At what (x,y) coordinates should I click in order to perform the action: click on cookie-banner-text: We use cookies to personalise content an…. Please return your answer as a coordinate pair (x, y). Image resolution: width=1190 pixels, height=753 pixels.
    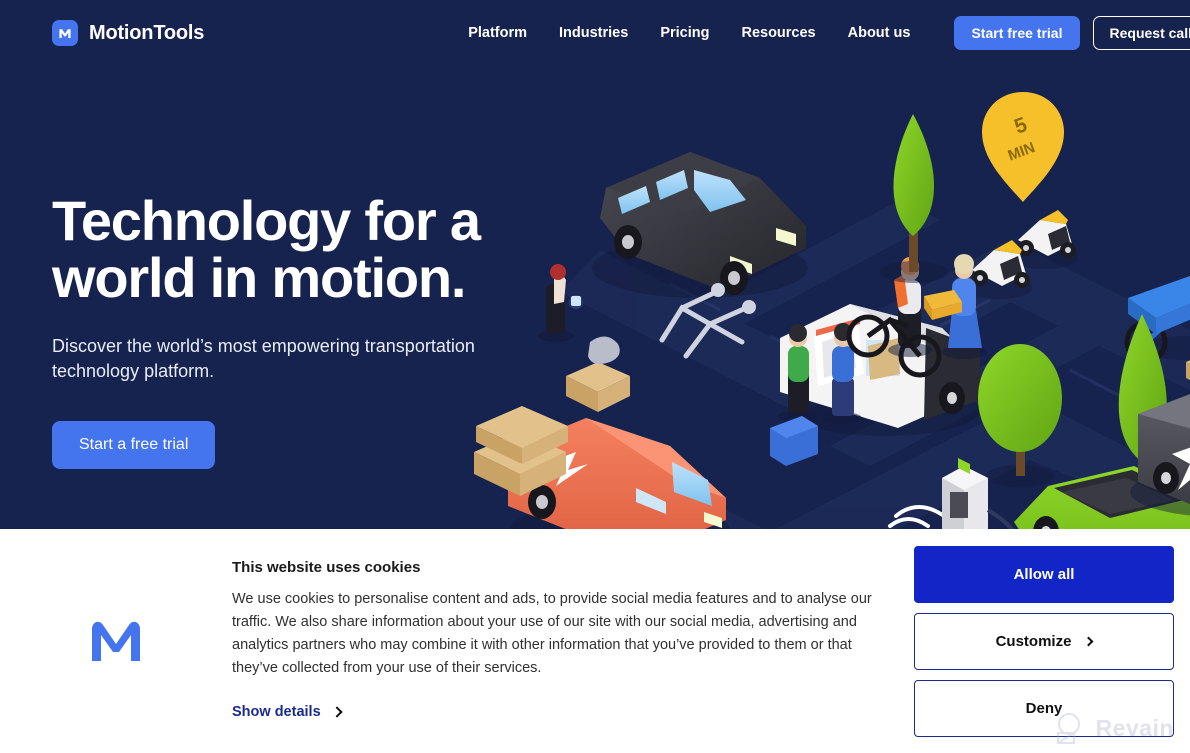
    Looking at the image, I should click on (552, 633).